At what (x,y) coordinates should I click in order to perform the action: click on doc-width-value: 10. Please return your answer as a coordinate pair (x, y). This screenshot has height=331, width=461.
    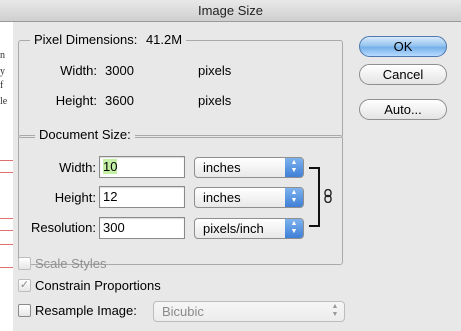
    Looking at the image, I should click on (110, 166).